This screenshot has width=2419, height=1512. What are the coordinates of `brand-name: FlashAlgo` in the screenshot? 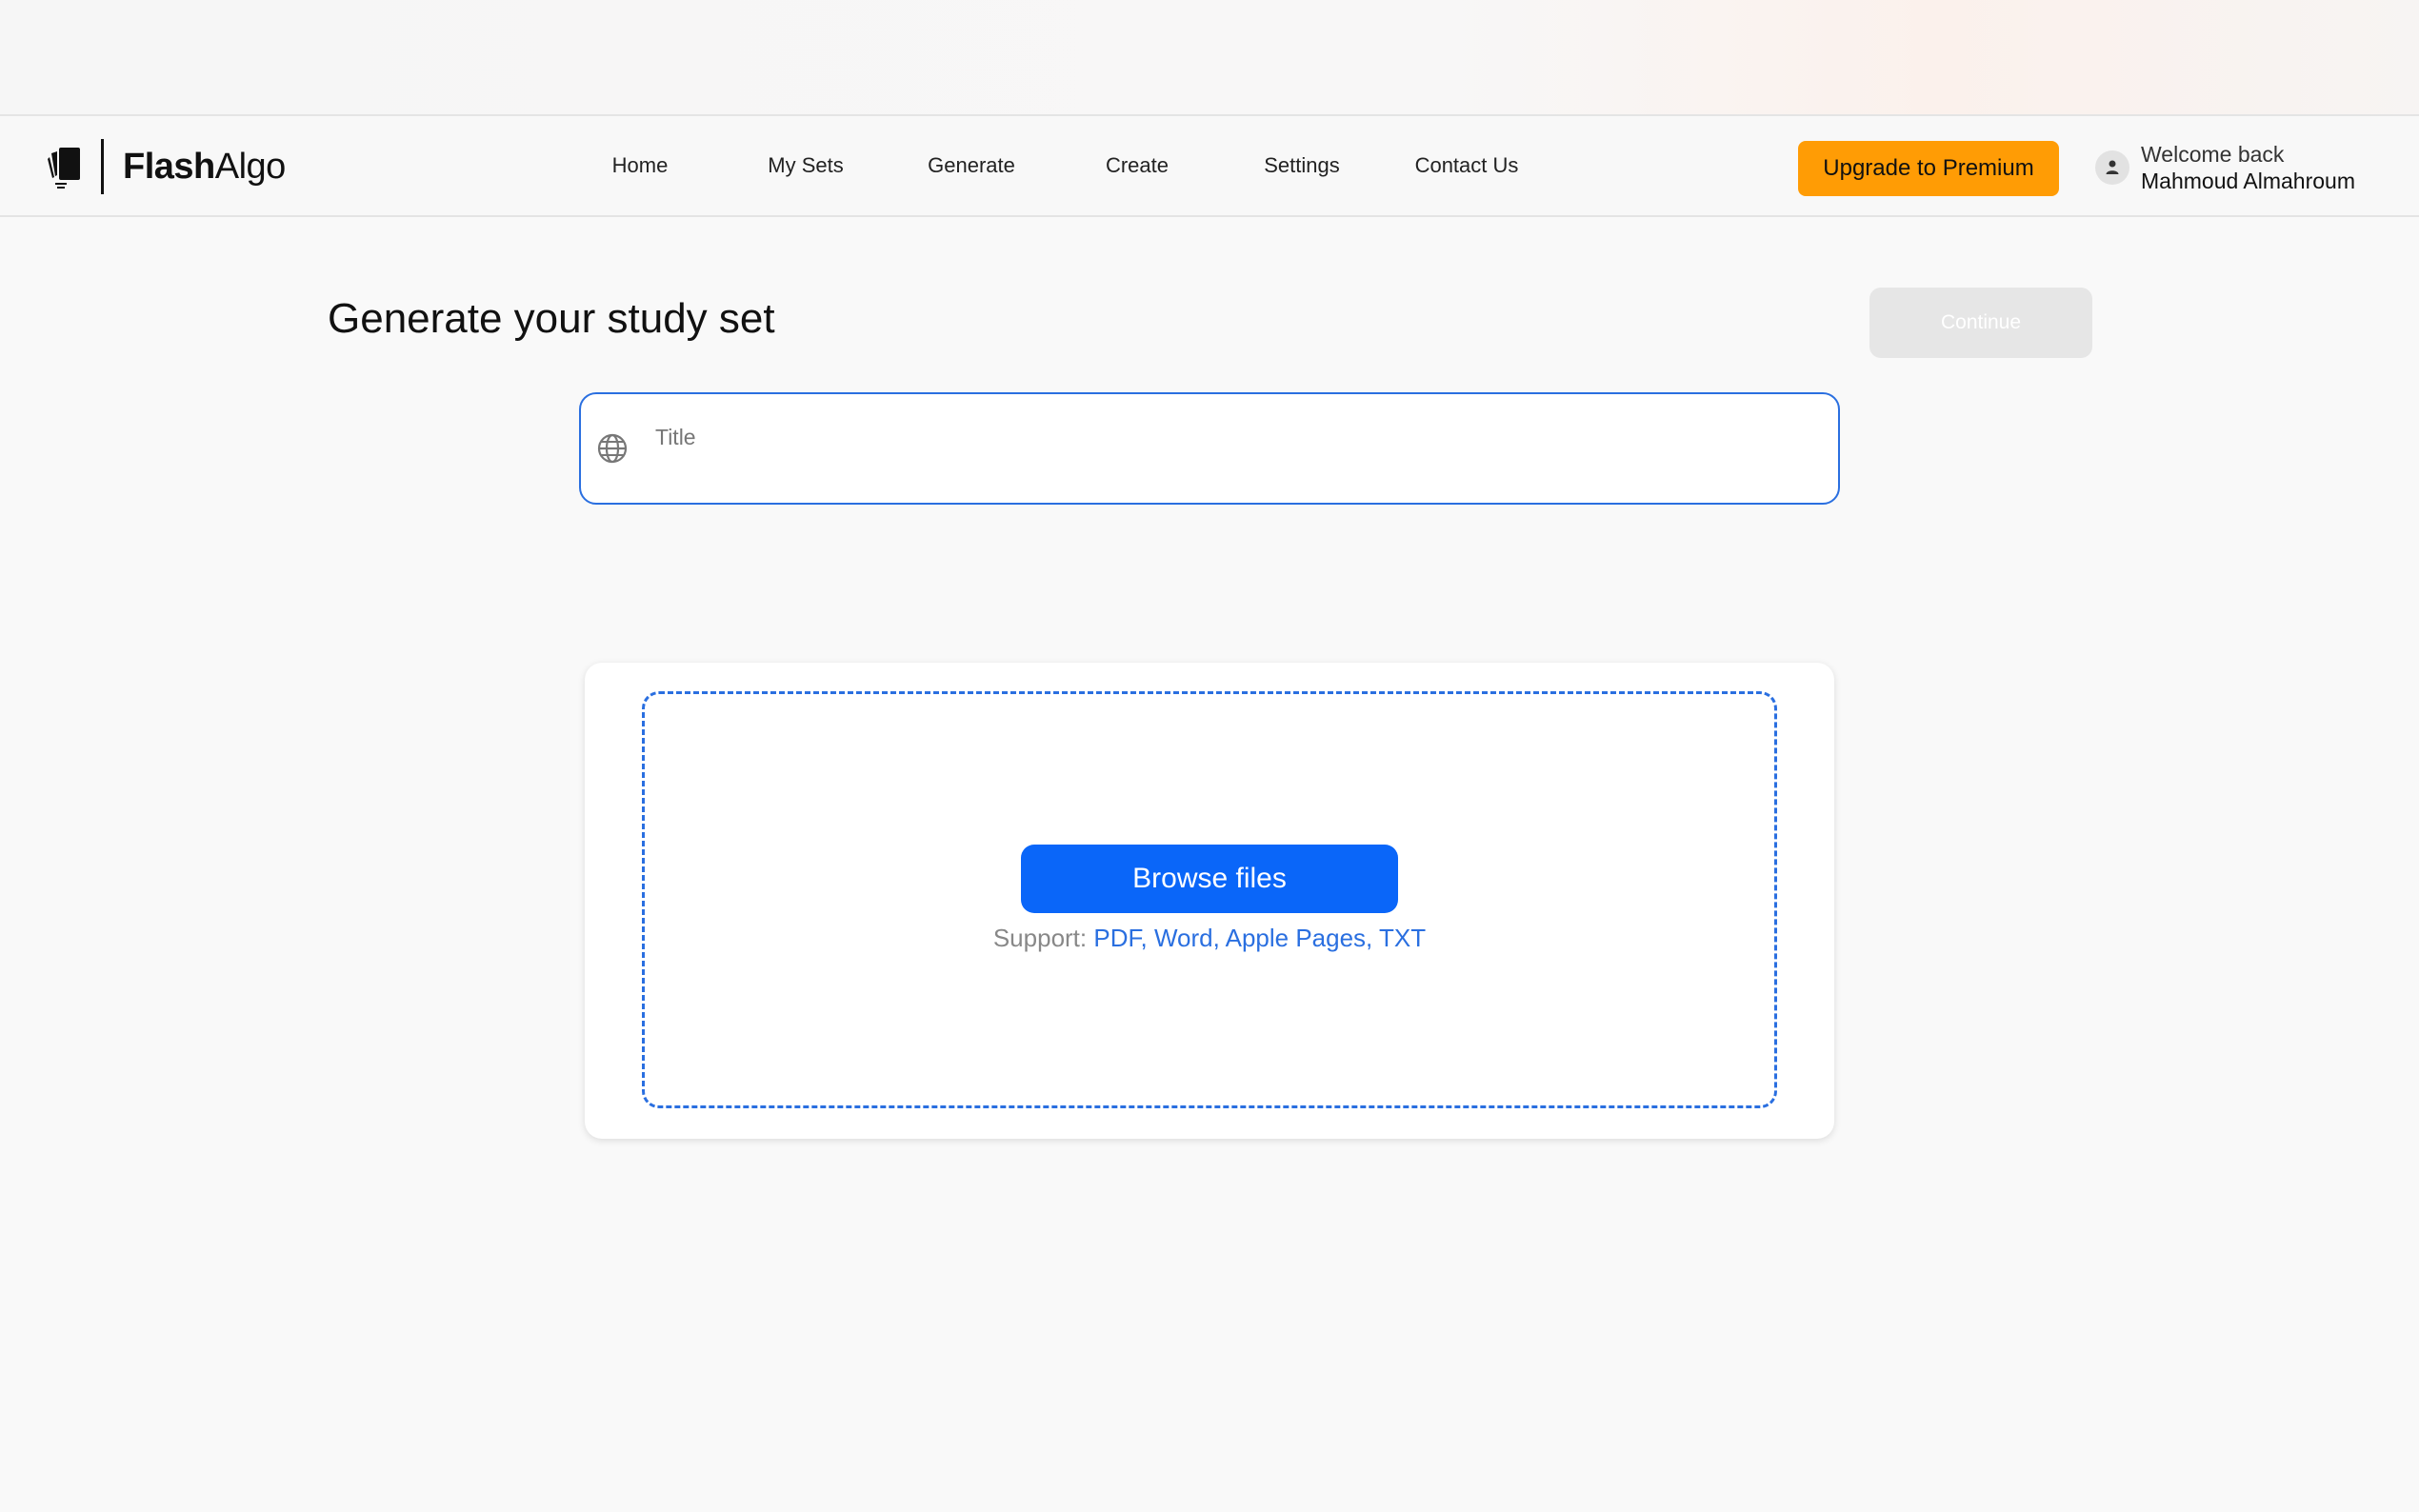 It's located at (204, 167).